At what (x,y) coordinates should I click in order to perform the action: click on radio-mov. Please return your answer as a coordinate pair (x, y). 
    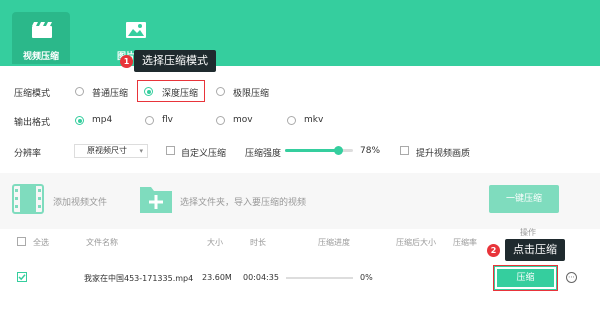
    Looking at the image, I should click on (220, 120).